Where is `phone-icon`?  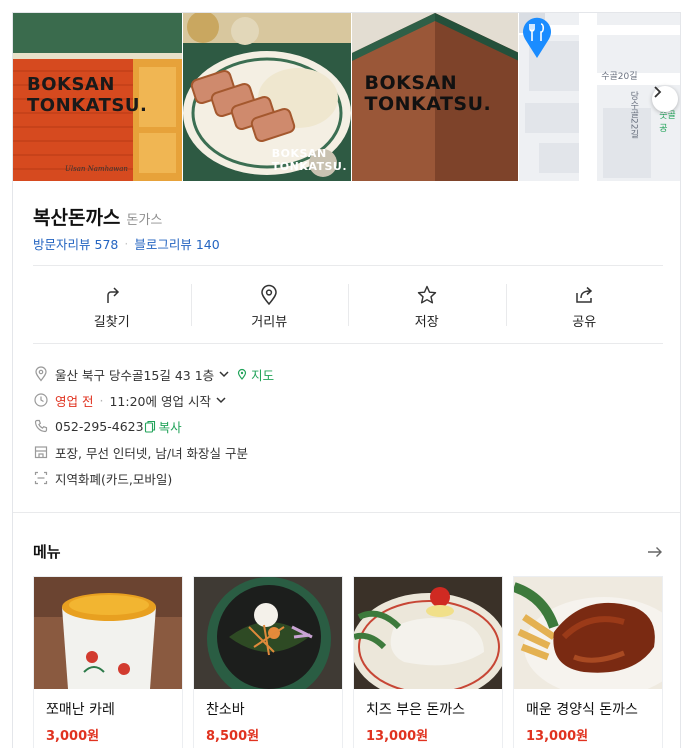 phone-icon is located at coordinates (41, 426).